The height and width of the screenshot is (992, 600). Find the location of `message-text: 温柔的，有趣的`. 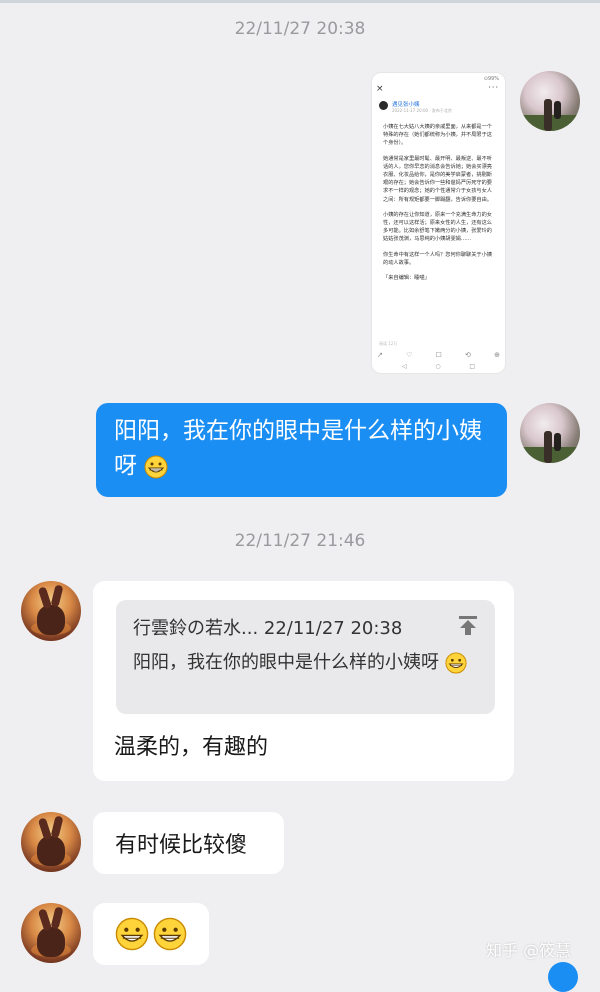

message-text: 温柔的，有趣的 is located at coordinates (191, 747).